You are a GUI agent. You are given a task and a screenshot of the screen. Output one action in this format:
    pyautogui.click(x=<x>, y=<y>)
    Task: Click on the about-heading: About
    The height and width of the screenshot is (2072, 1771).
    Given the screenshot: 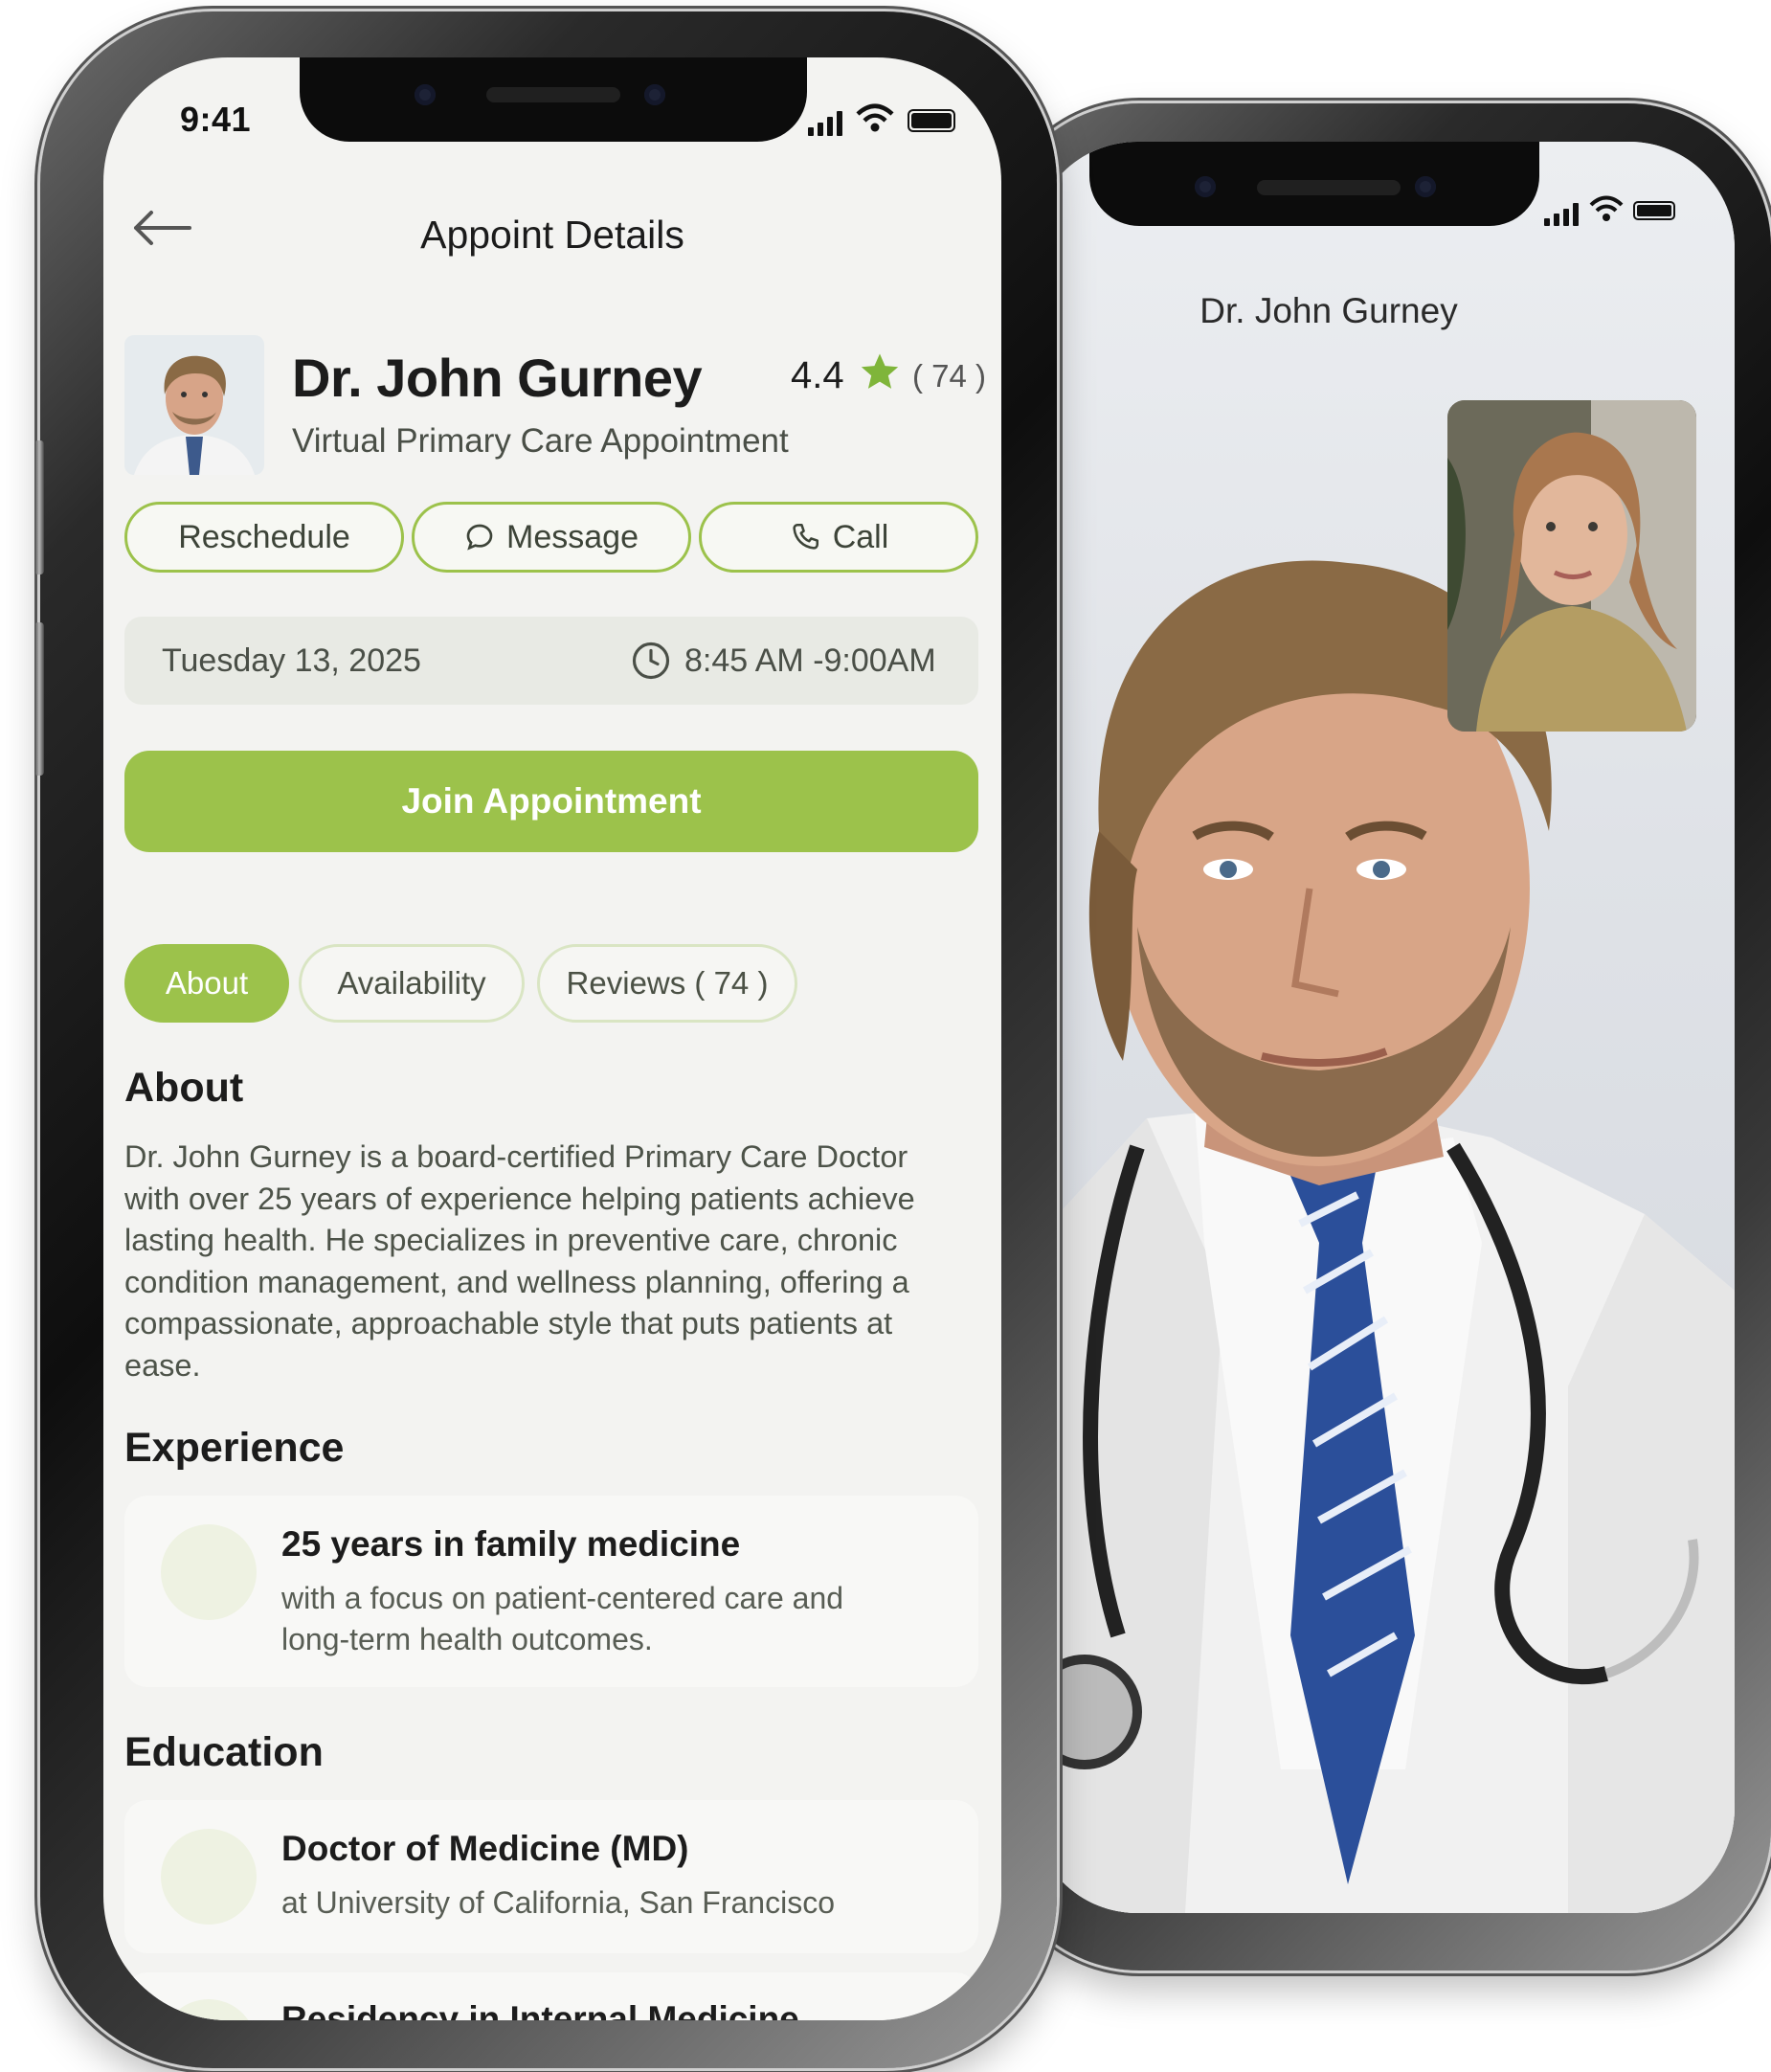 What is the action you would take?
    pyautogui.click(x=184, y=1088)
    